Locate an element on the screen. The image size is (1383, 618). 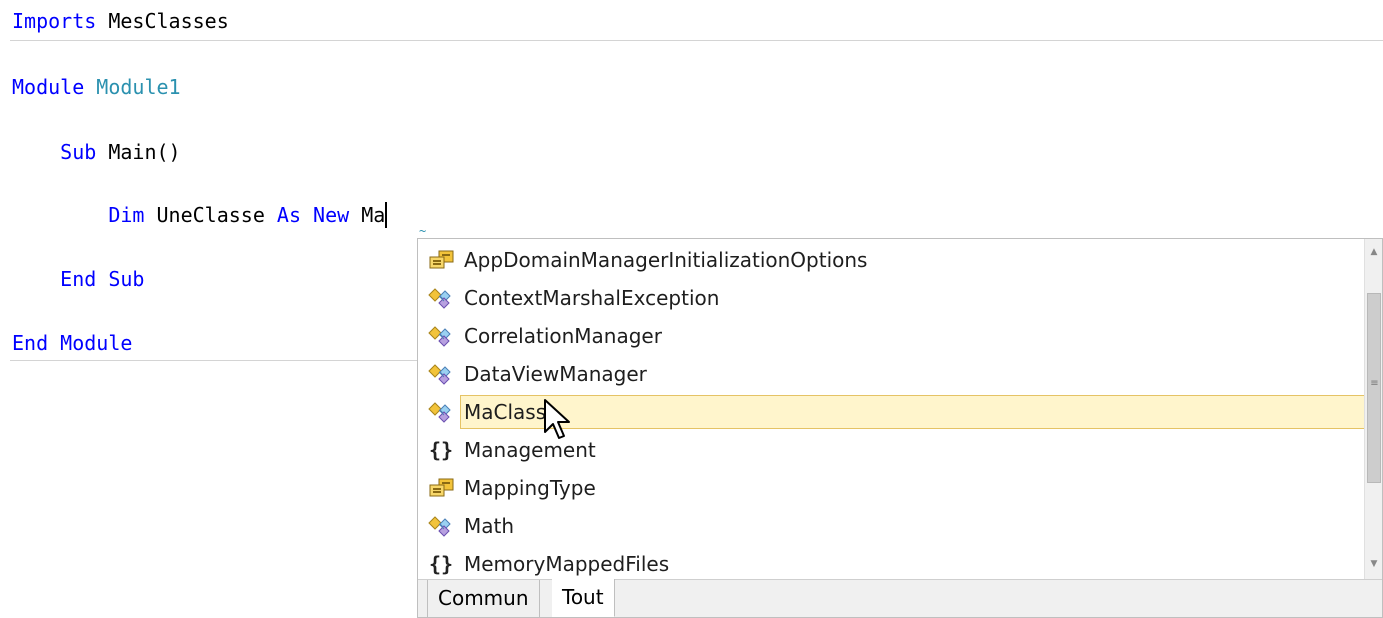
completion-tabs: Commun Tout is located at coordinates (900, 598).